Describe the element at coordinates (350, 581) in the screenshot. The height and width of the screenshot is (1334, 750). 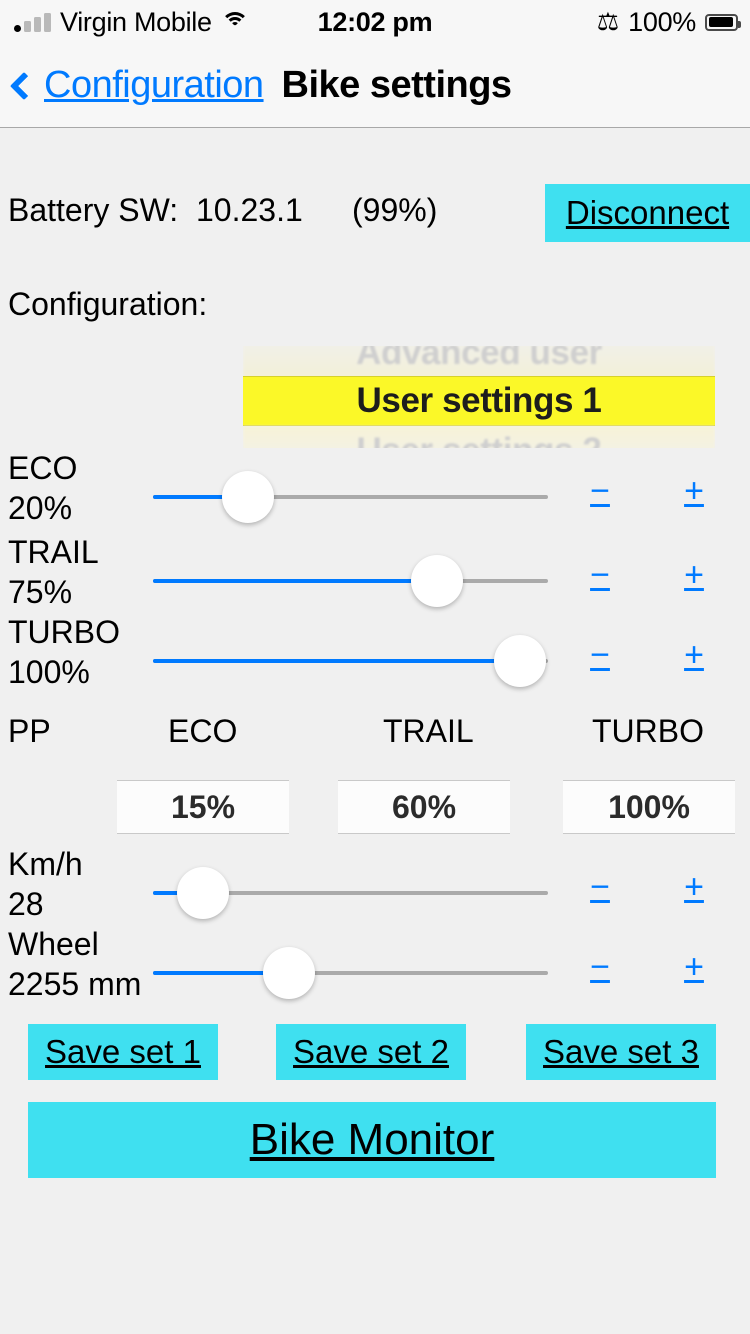
I see `slider-track-trail` at that location.